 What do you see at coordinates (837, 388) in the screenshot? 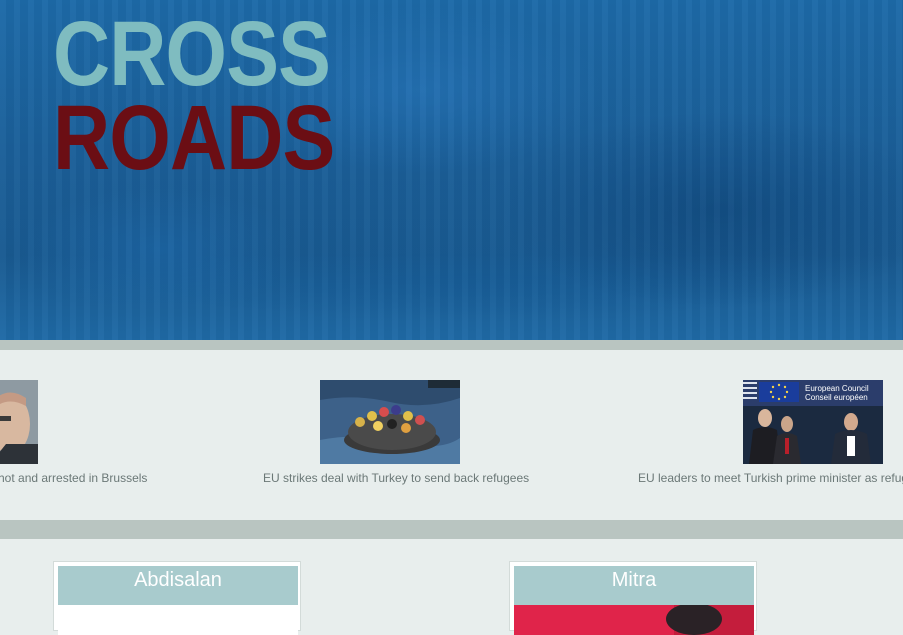
I see `svg-text: European Council` at bounding box center [837, 388].